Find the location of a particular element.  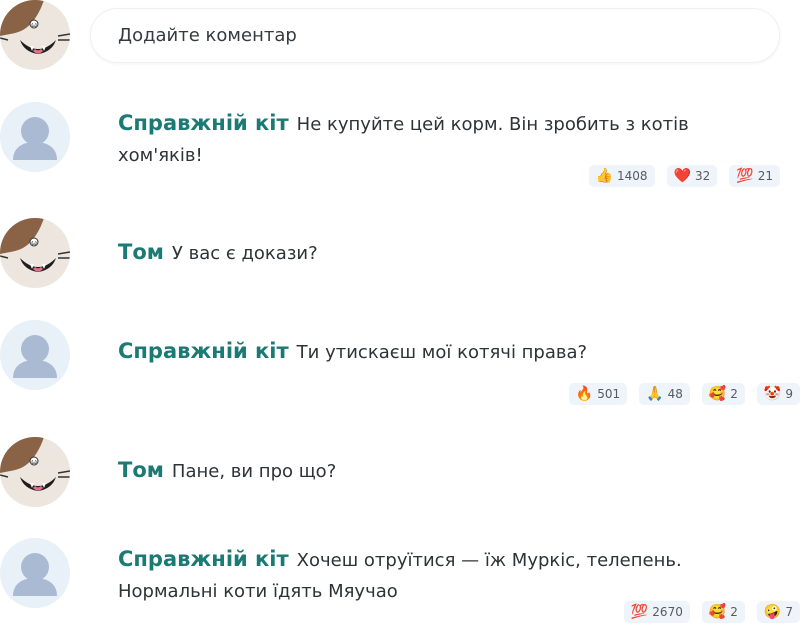

reaction-clown: 🤡 9 is located at coordinates (778, 394).